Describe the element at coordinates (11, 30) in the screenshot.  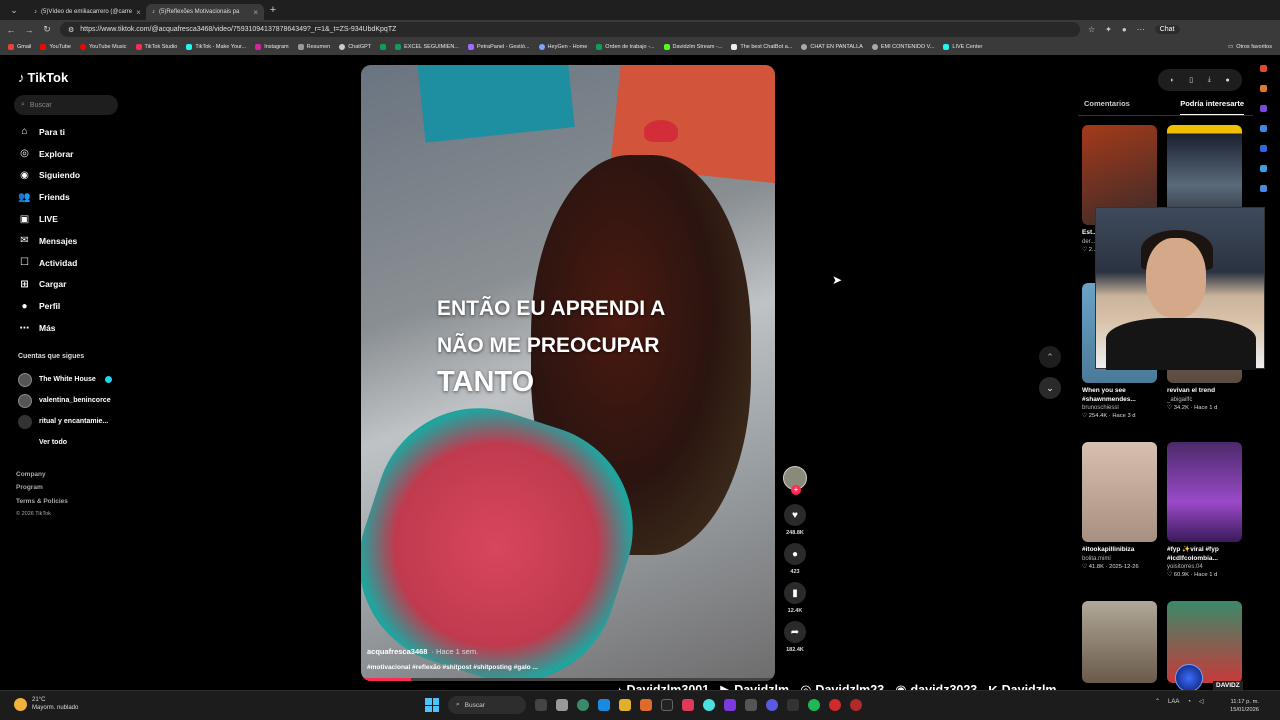
I see `back-icon: ←` at that location.